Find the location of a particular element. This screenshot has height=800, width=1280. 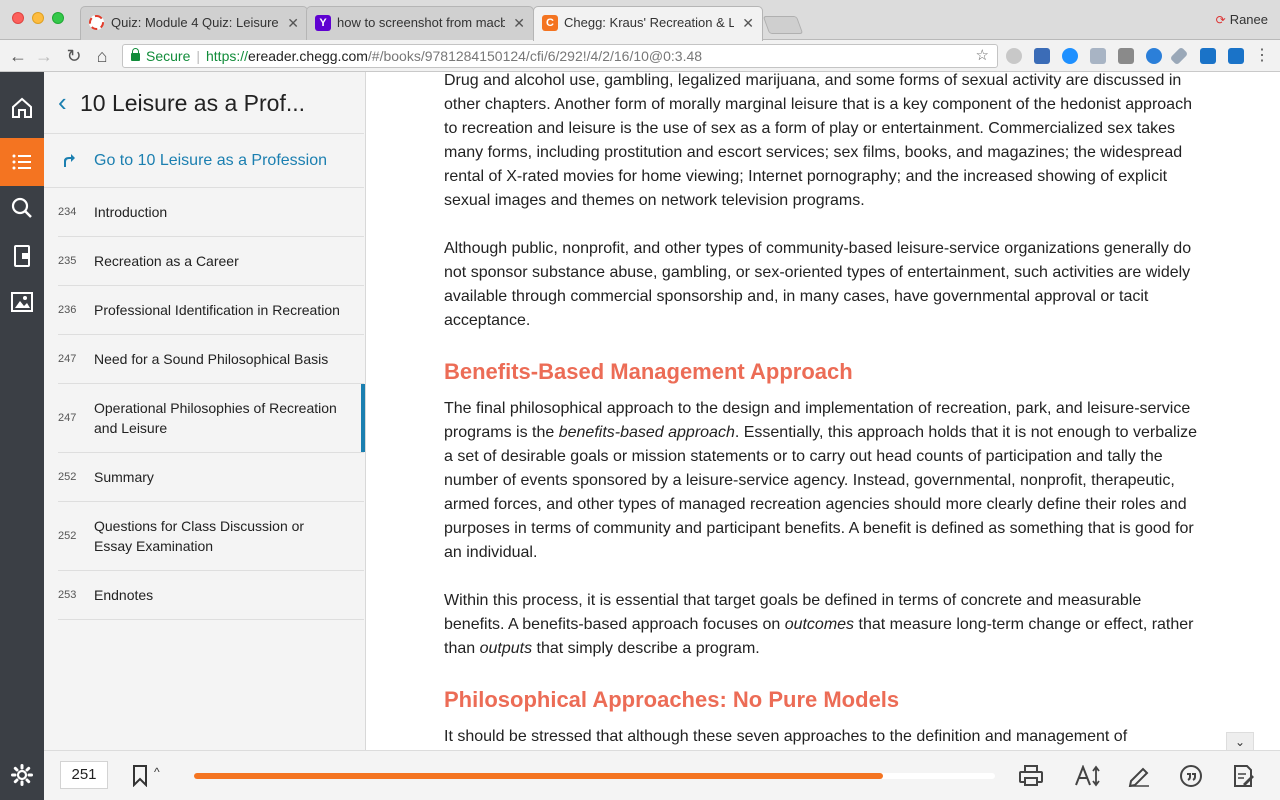

emphasis: benefits-based approach is located at coordinates (646, 432).